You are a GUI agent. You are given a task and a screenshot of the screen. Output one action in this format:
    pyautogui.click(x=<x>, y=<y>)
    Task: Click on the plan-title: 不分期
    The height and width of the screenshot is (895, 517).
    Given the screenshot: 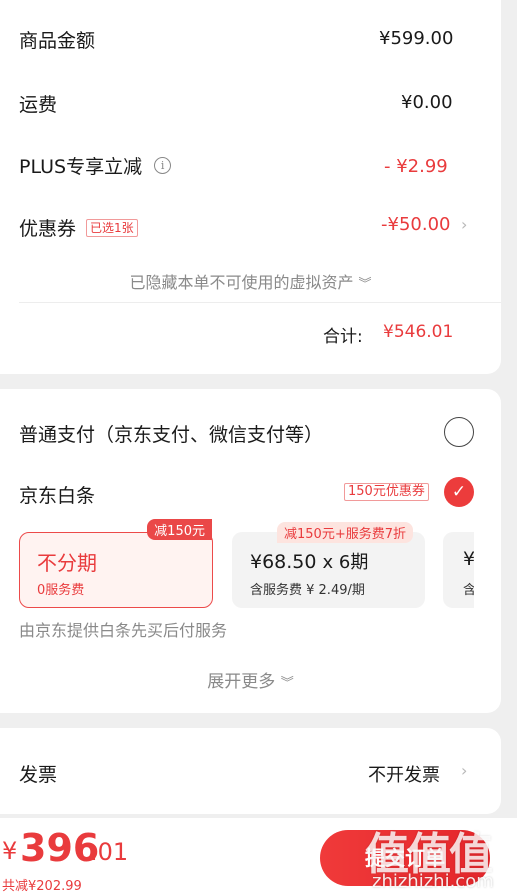 What is the action you would take?
    pyautogui.click(x=67, y=563)
    